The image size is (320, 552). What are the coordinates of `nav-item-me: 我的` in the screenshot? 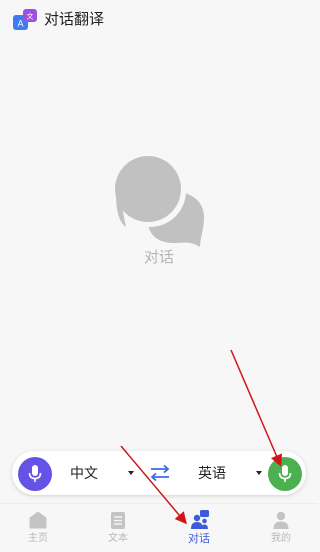 It's located at (281, 530).